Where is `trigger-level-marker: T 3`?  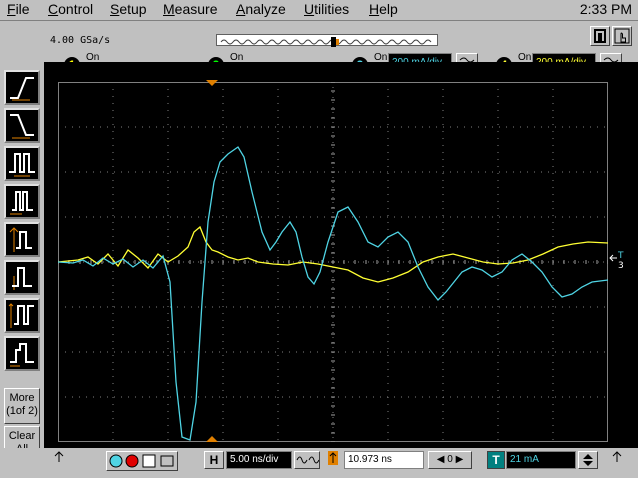
trigger-level-marker: T 3 is located at coordinates (618, 259).